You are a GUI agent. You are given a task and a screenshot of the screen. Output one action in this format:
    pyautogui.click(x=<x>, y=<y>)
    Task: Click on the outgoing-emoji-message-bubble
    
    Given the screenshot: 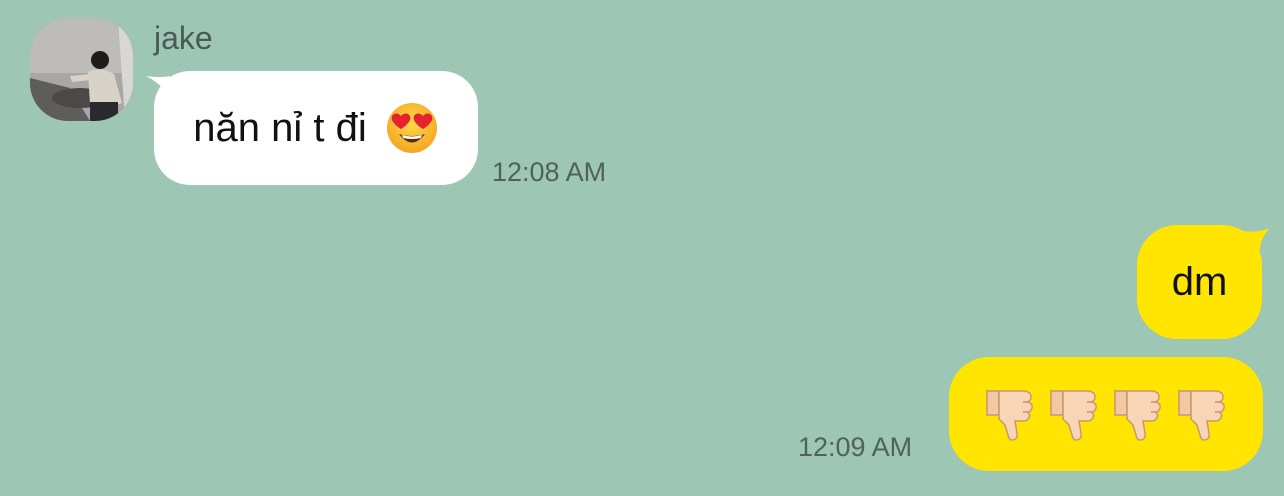 What is the action you would take?
    pyautogui.click(x=1106, y=414)
    